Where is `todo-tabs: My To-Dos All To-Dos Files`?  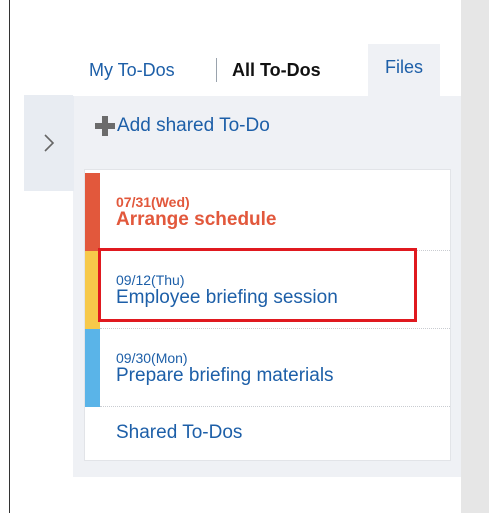
todo-tabs: My To-Dos All To-Dos Files is located at coordinates (267, 70).